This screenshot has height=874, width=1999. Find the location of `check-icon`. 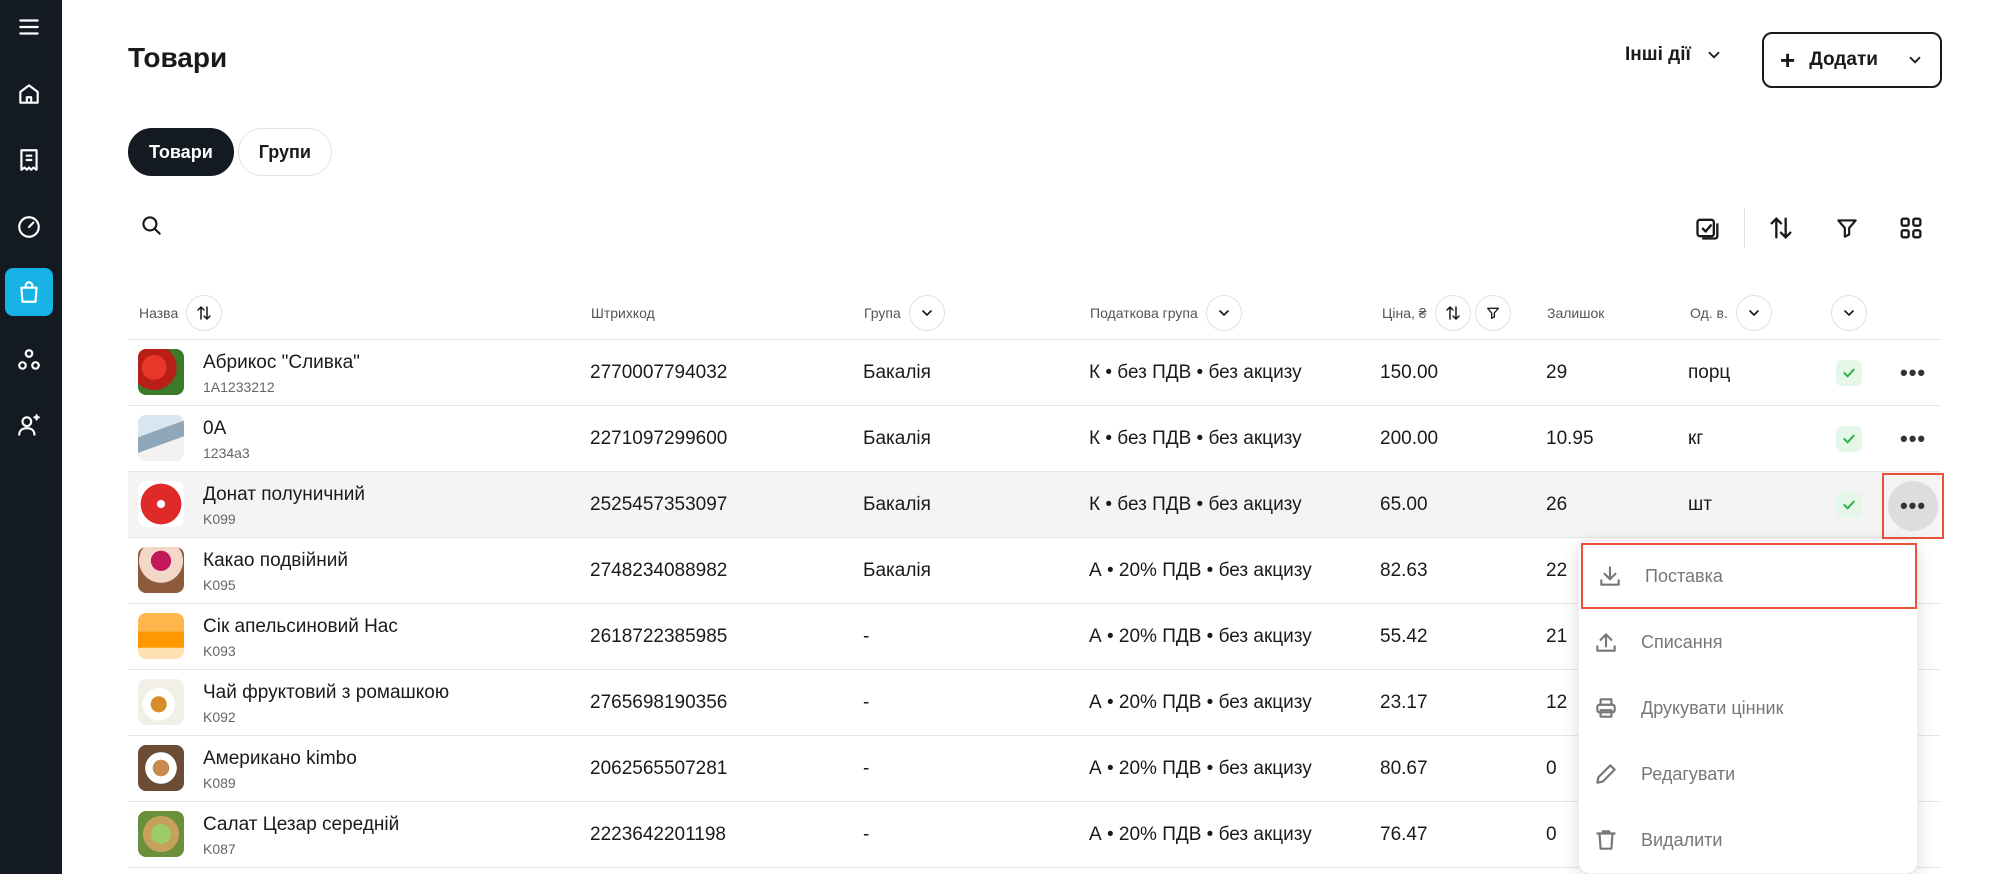

check-icon is located at coordinates (1849, 505).